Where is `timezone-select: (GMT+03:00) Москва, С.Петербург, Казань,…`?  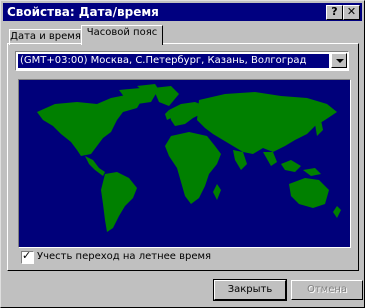
timezone-select: (GMT+03:00) Москва, С.Петербург, Казань,… is located at coordinates (182, 61).